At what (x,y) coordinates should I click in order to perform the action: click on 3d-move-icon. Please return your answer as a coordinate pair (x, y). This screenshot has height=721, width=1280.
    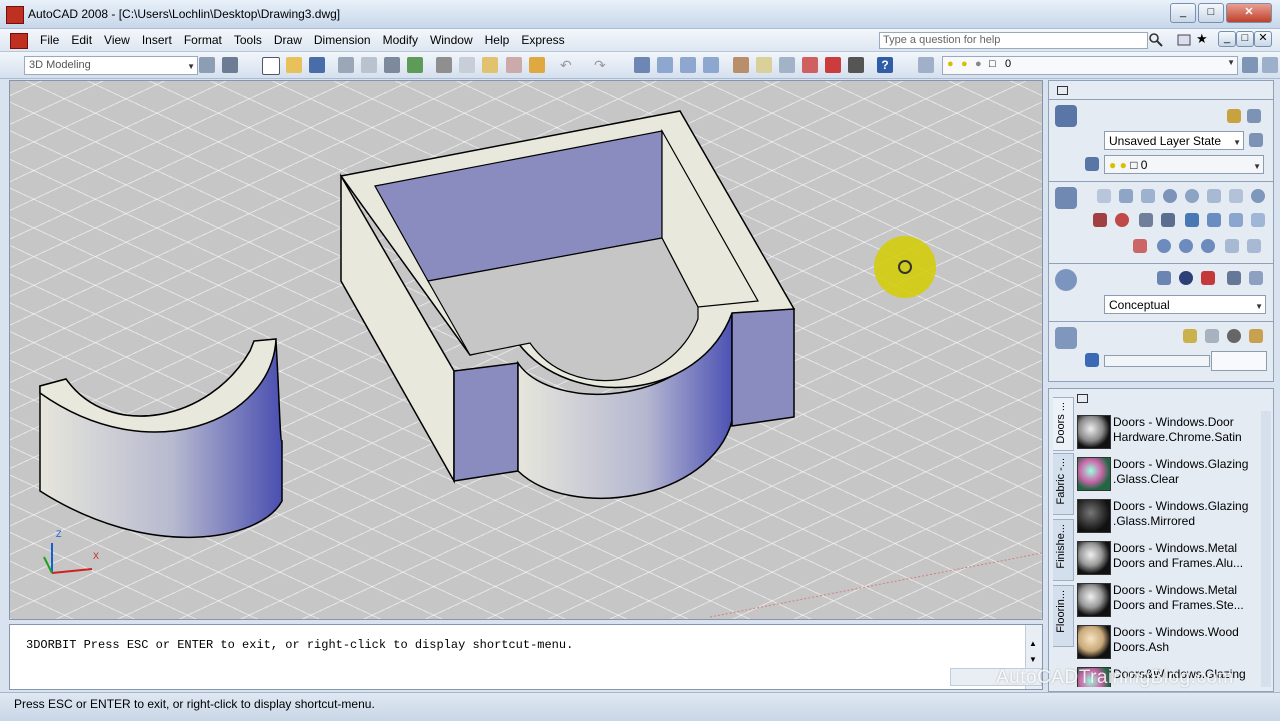
    Looking at the image, I should click on (1140, 246).